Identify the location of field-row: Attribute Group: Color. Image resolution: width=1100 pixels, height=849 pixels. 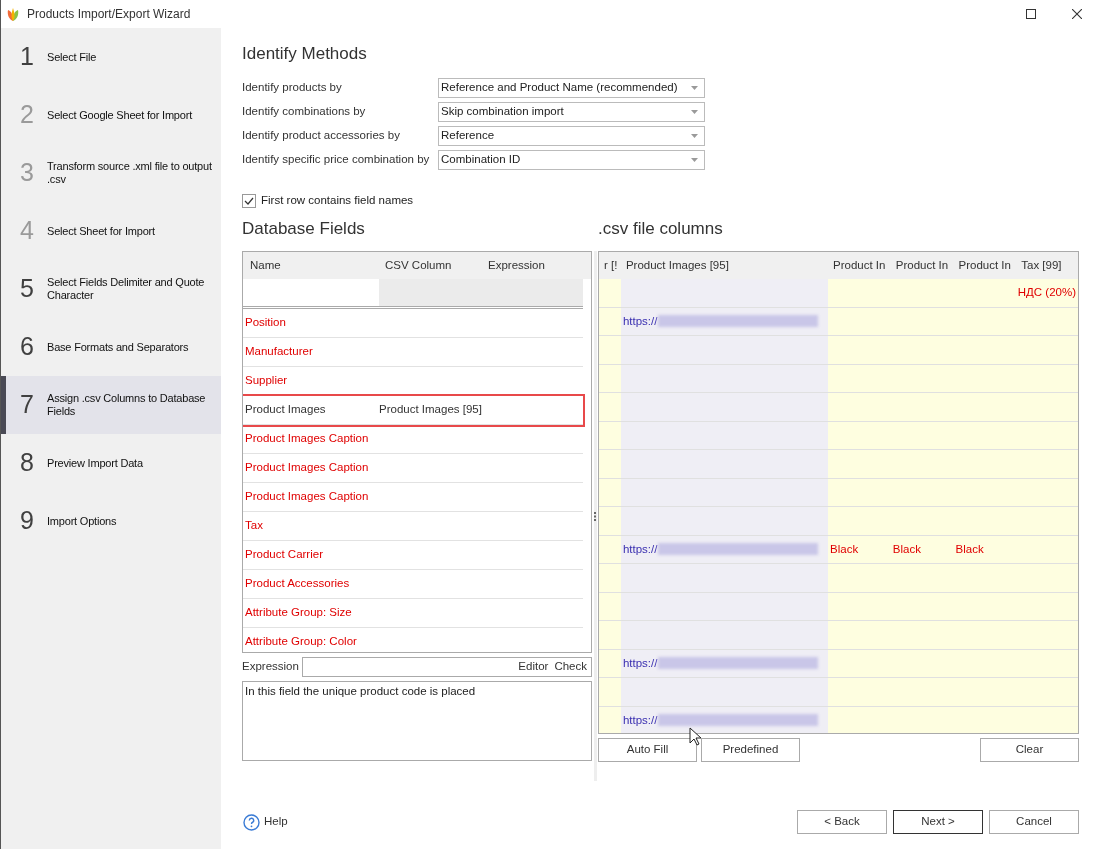
(413, 640).